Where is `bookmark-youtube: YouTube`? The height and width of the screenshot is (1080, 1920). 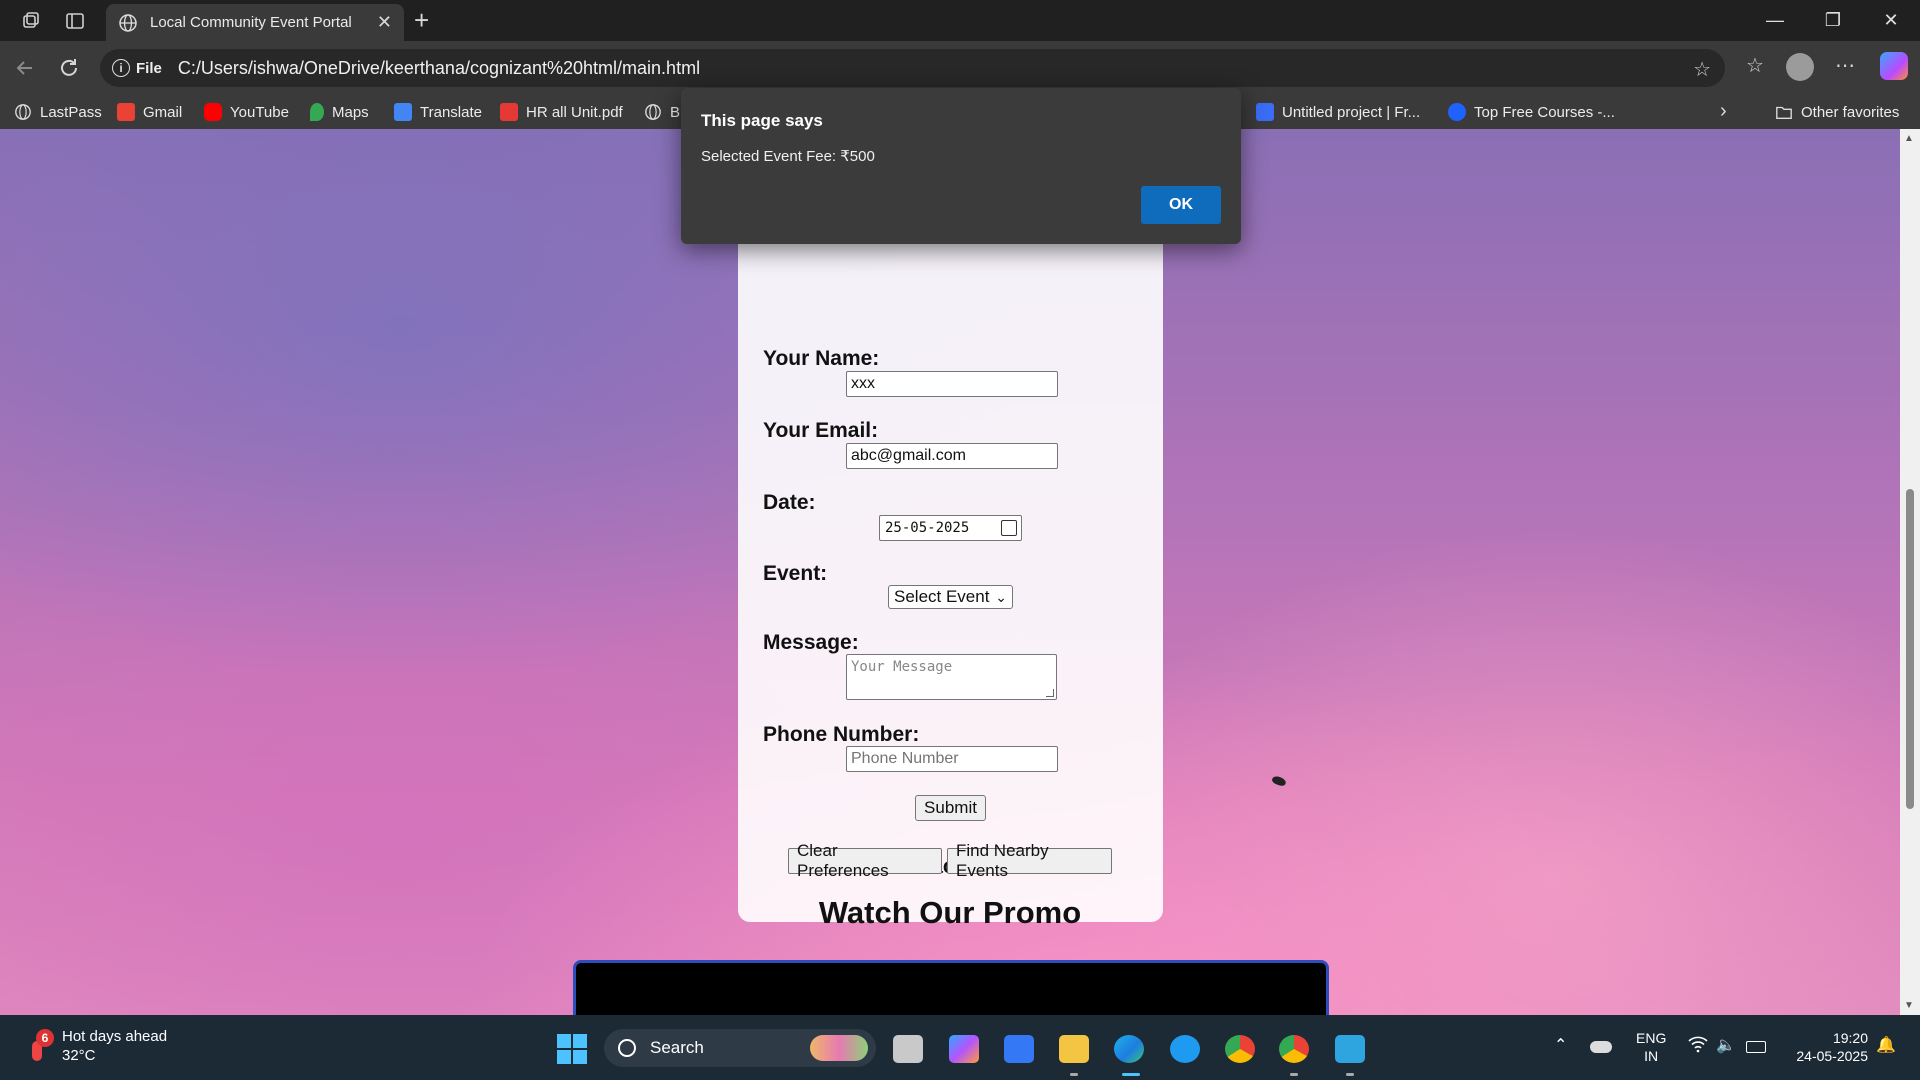
bookmark-youtube: YouTube is located at coordinates (246, 112).